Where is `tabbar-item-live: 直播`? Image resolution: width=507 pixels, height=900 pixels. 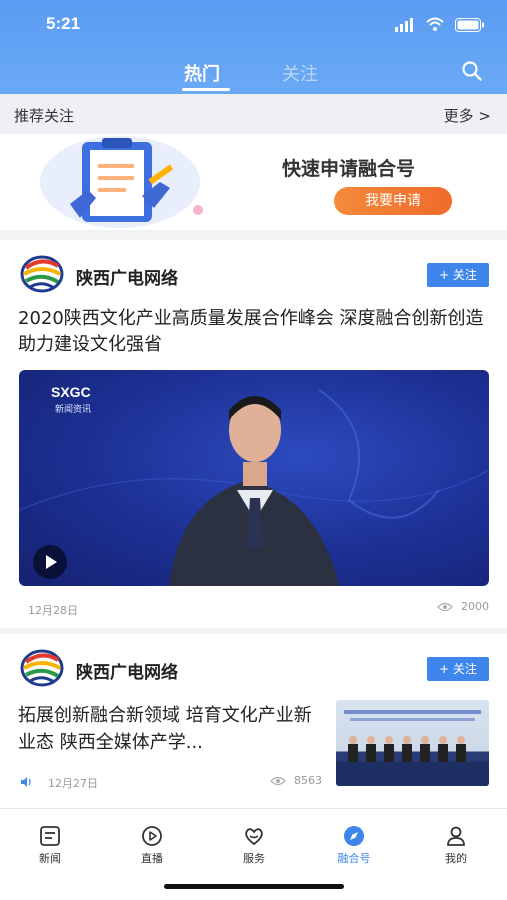 tabbar-item-live: 直播 is located at coordinates (152, 845).